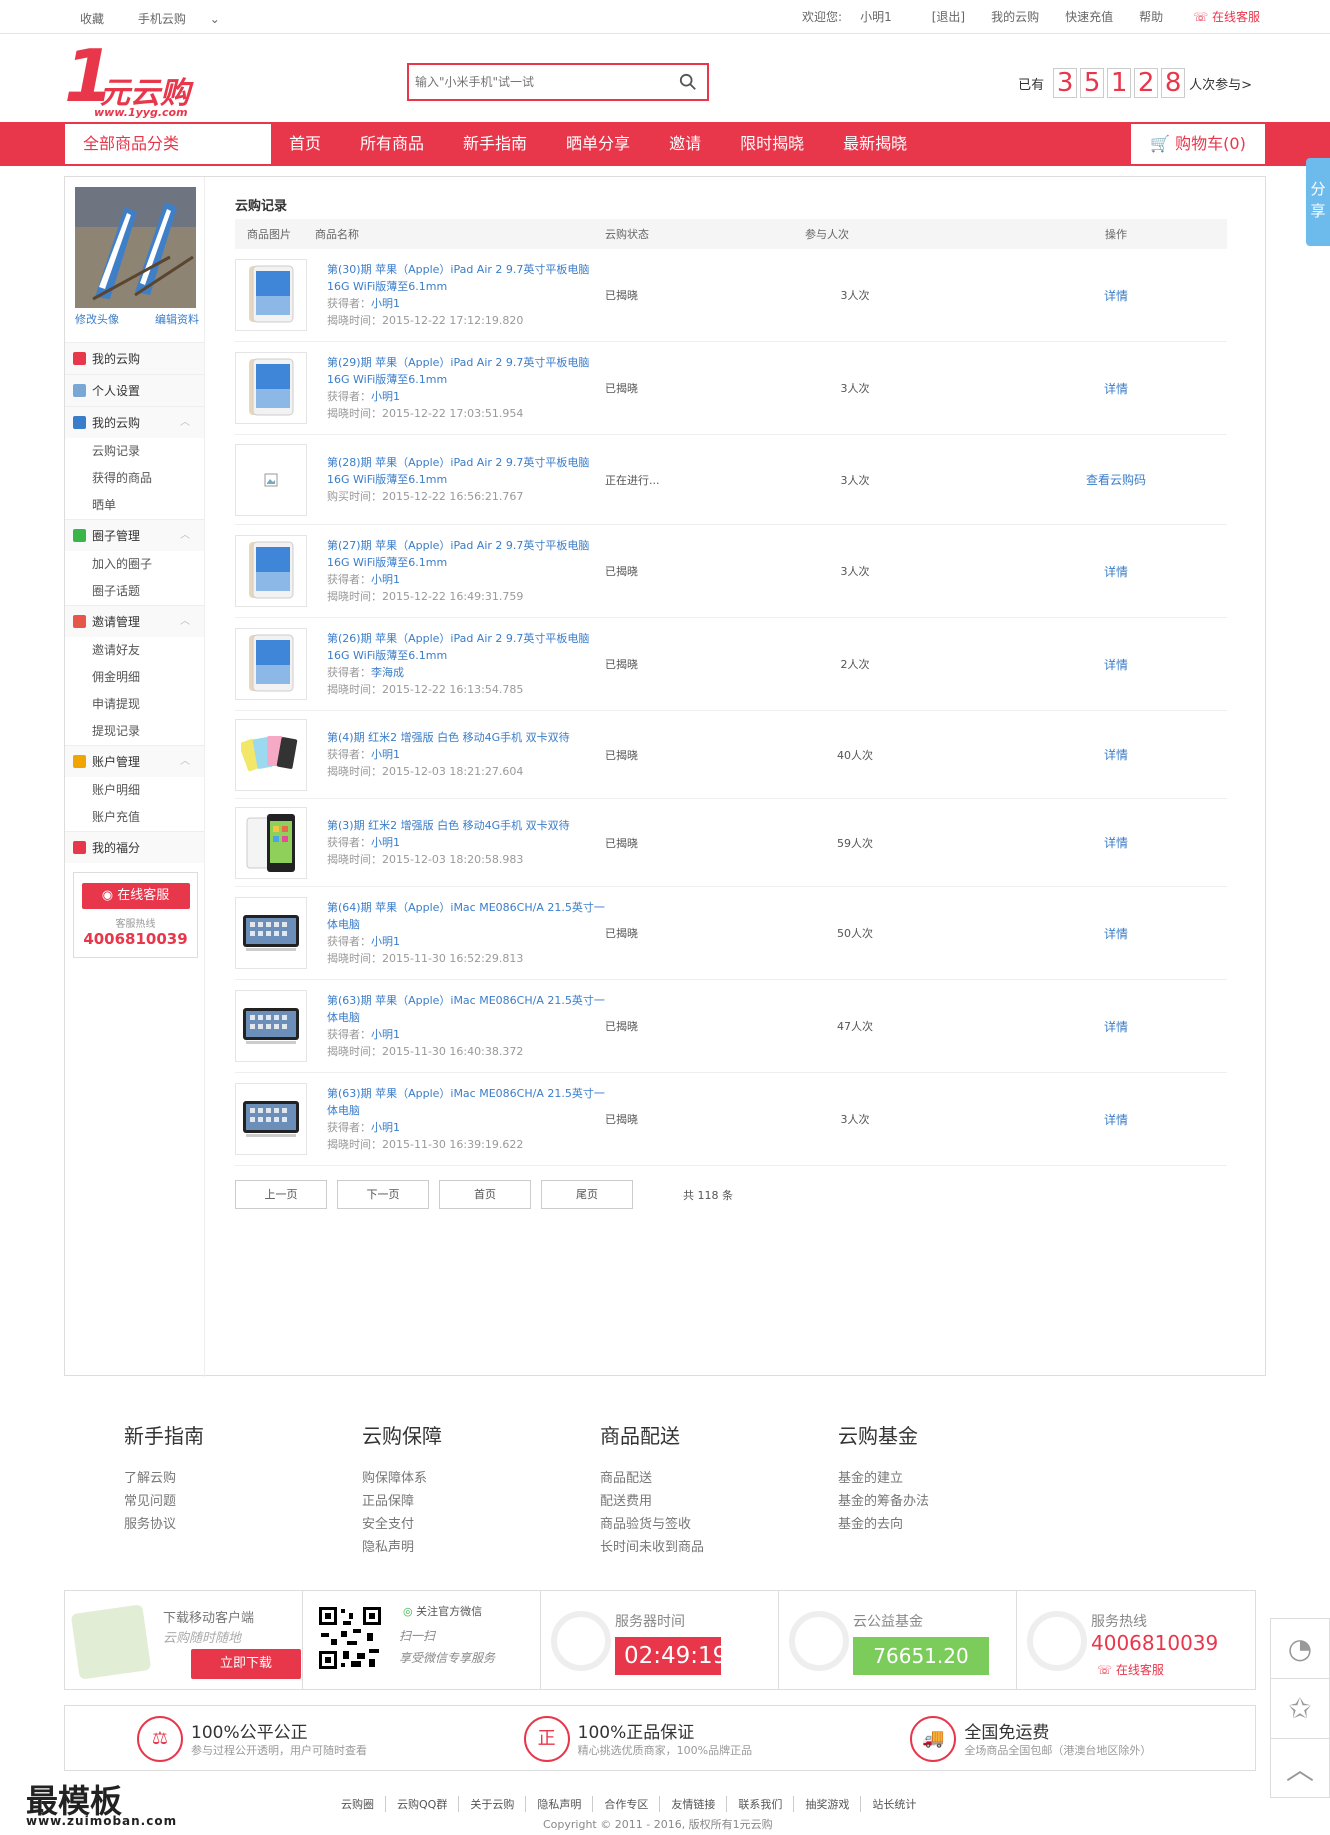  What do you see at coordinates (194, 19) in the screenshot?
I see `mobile-link: 手机云购 ⌄` at bounding box center [194, 19].